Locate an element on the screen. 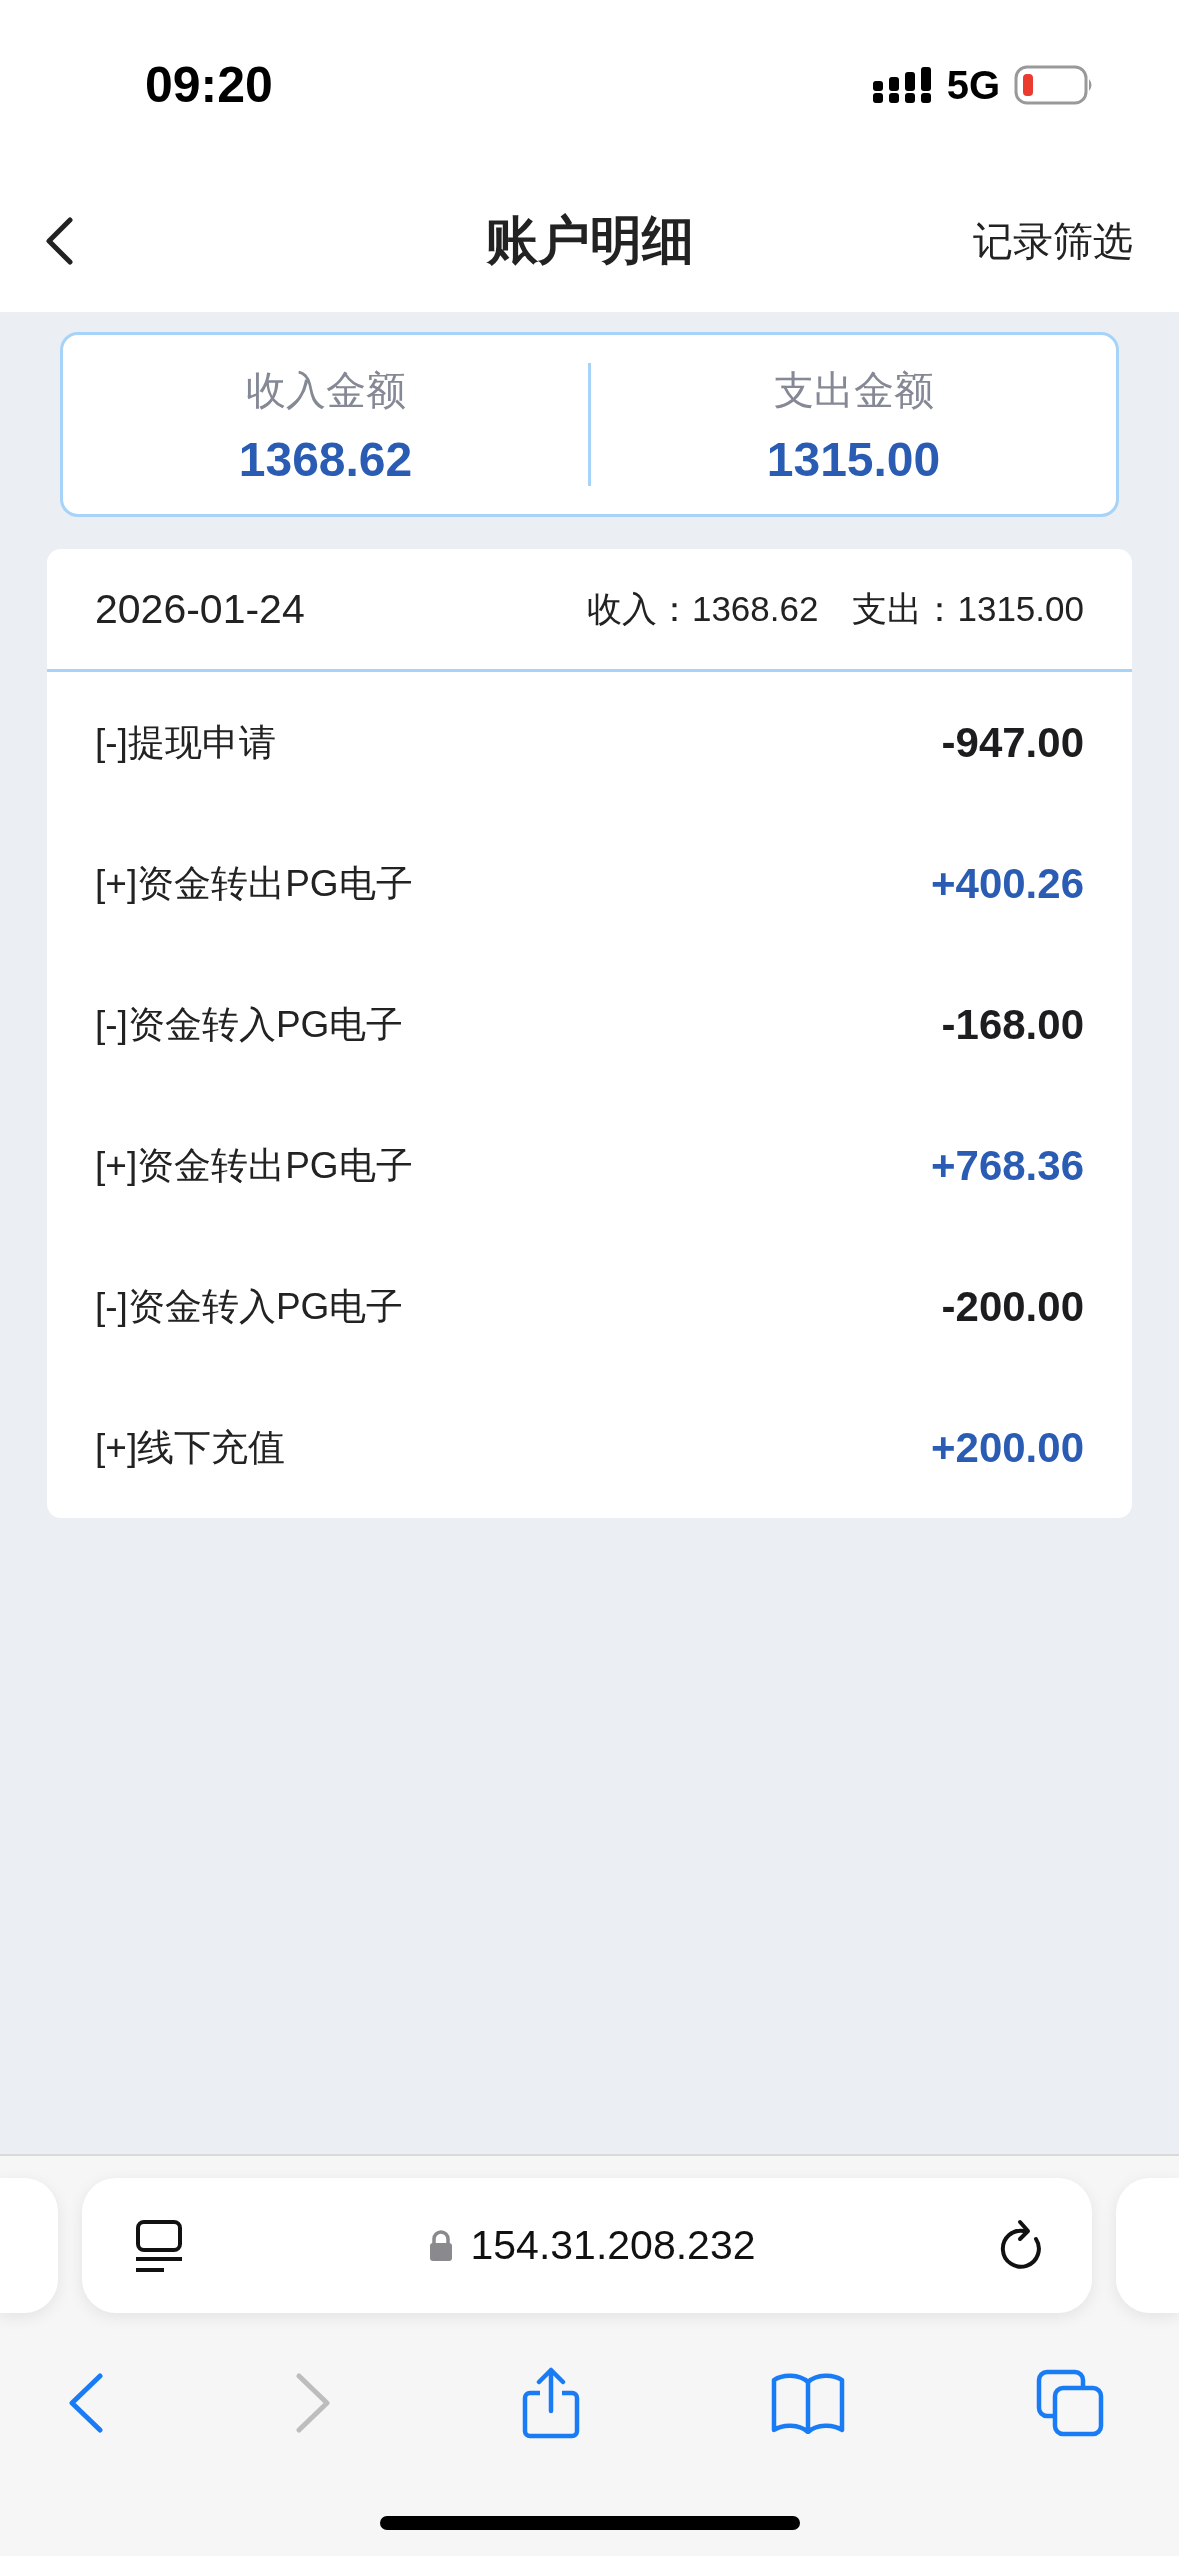 This screenshot has height=2556, width=1179. summary-amount: 1315.00 is located at coordinates (853, 459).